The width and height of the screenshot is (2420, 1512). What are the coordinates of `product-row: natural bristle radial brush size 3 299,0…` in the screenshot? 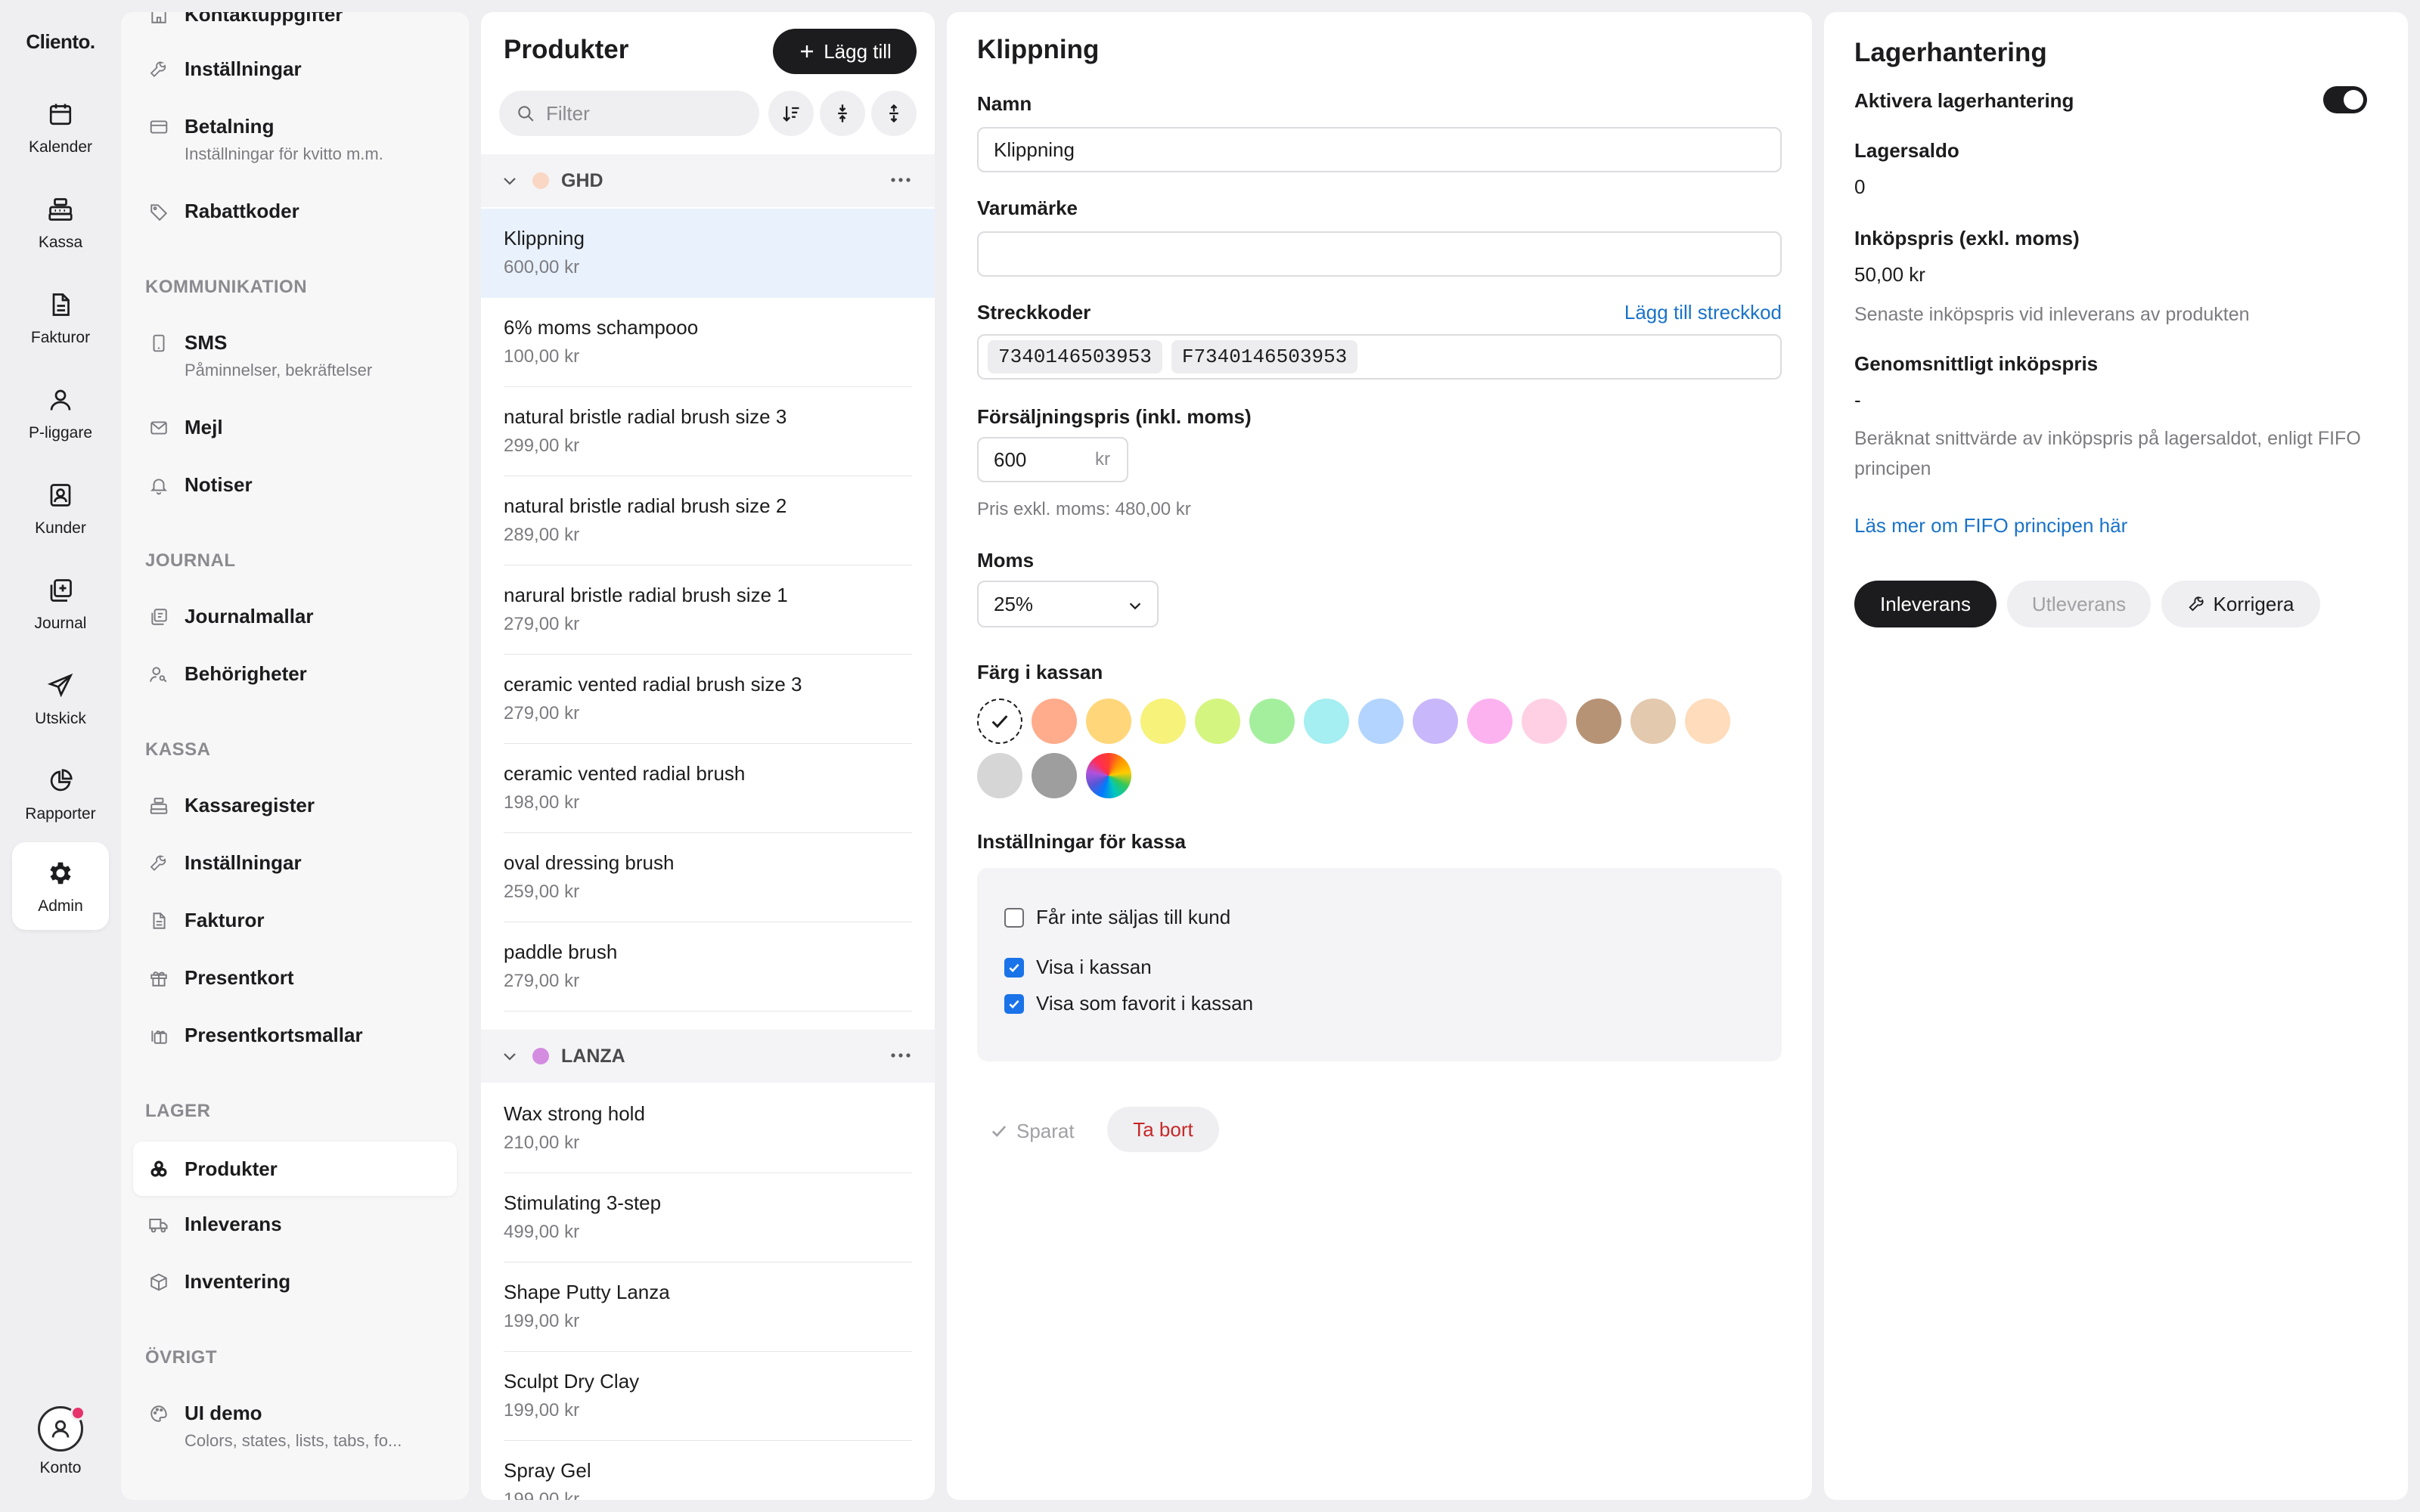 It's located at (708, 431).